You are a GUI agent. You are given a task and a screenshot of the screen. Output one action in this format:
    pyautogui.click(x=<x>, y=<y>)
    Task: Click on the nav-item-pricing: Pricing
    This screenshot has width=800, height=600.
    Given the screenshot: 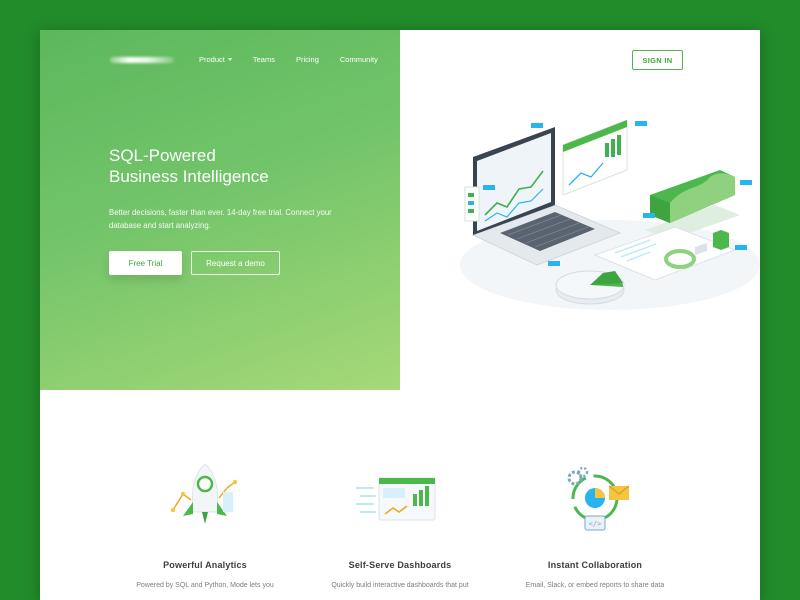 What is the action you would take?
    pyautogui.click(x=307, y=59)
    